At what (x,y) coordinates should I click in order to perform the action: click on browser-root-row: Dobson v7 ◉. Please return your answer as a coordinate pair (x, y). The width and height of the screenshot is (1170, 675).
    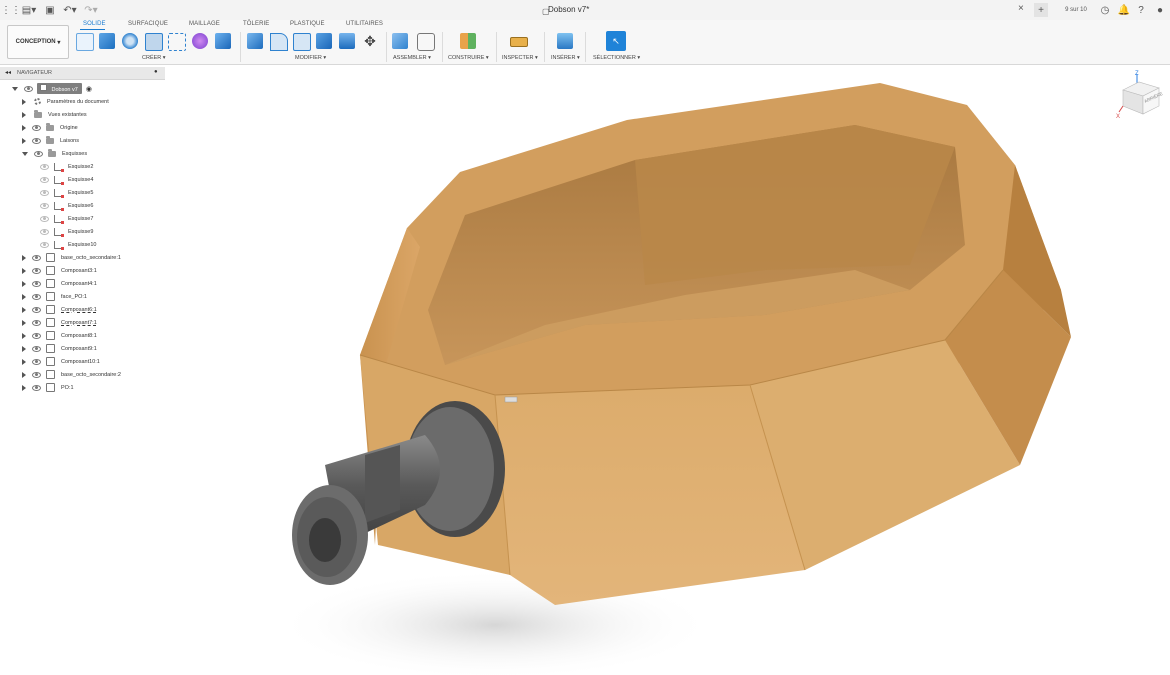
    Looking at the image, I should click on (52, 88).